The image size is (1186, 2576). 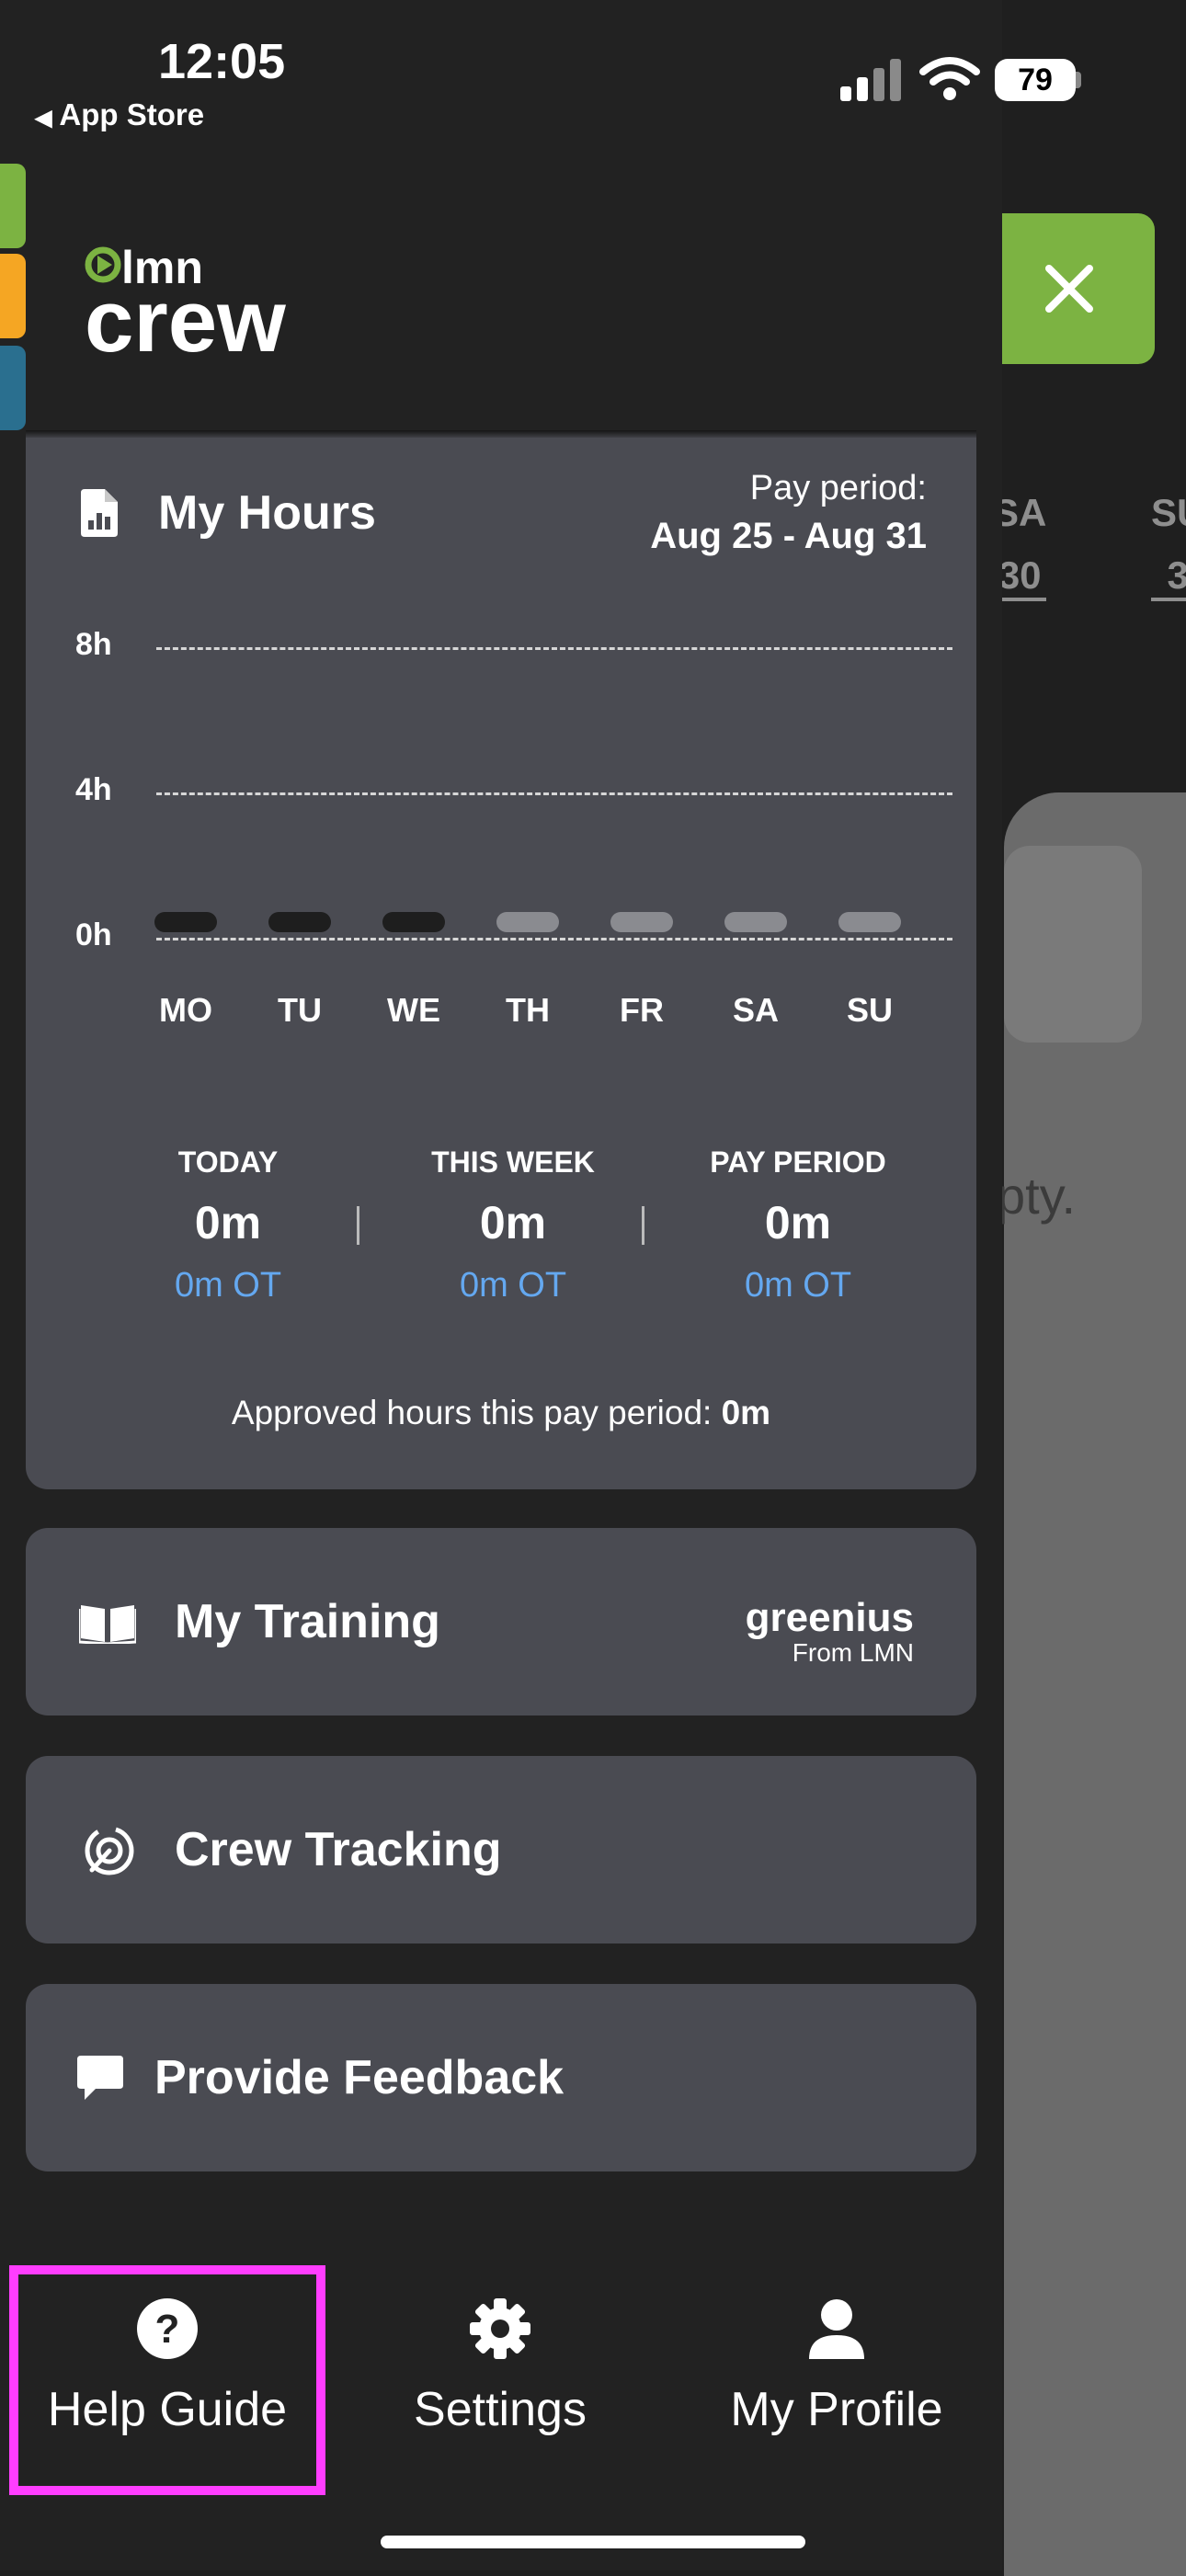 I want to click on hours-report-icon, so click(x=99, y=513).